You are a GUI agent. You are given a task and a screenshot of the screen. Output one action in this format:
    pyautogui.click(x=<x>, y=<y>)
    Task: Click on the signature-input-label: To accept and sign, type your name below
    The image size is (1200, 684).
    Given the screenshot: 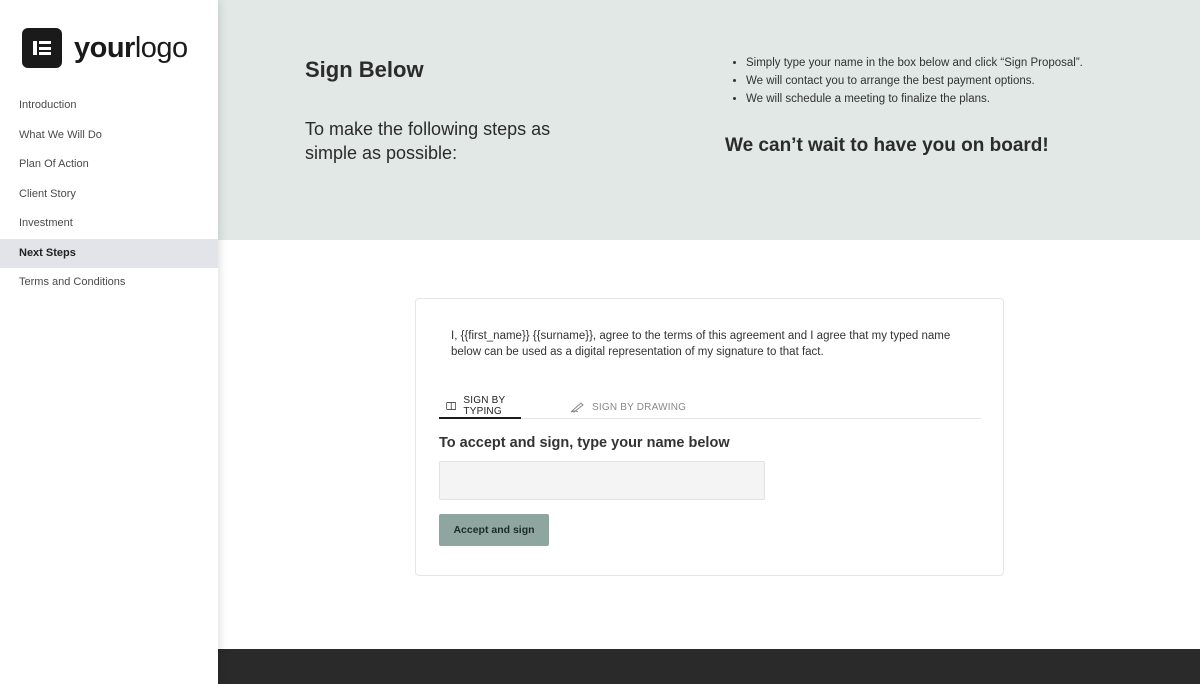 What is the action you would take?
    pyautogui.click(x=584, y=443)
    